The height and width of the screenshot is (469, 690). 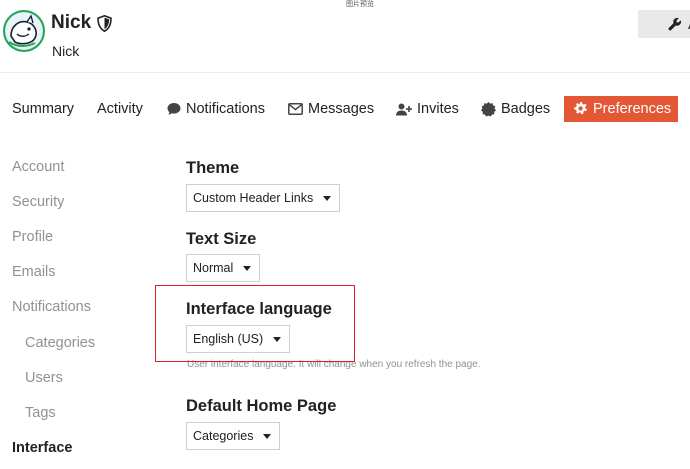 What do you see at coordinates (580, 108) in the screenshot?
I see `gear-icon` at bounding box center [580, 108].